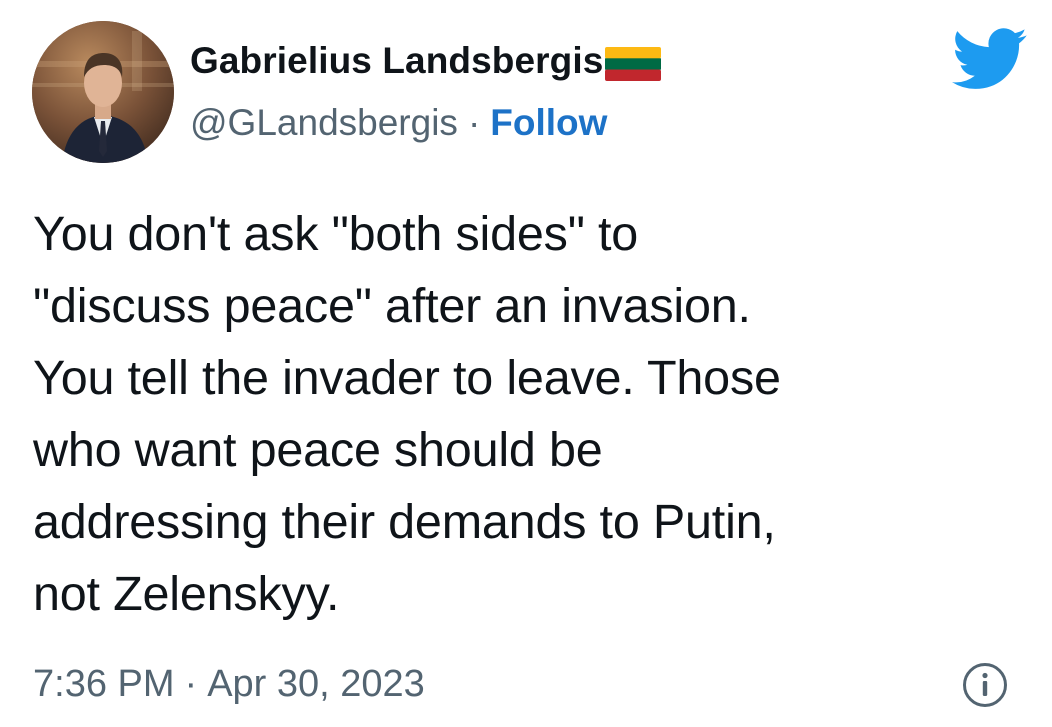  I want to click on avatar, so click(103, 92).